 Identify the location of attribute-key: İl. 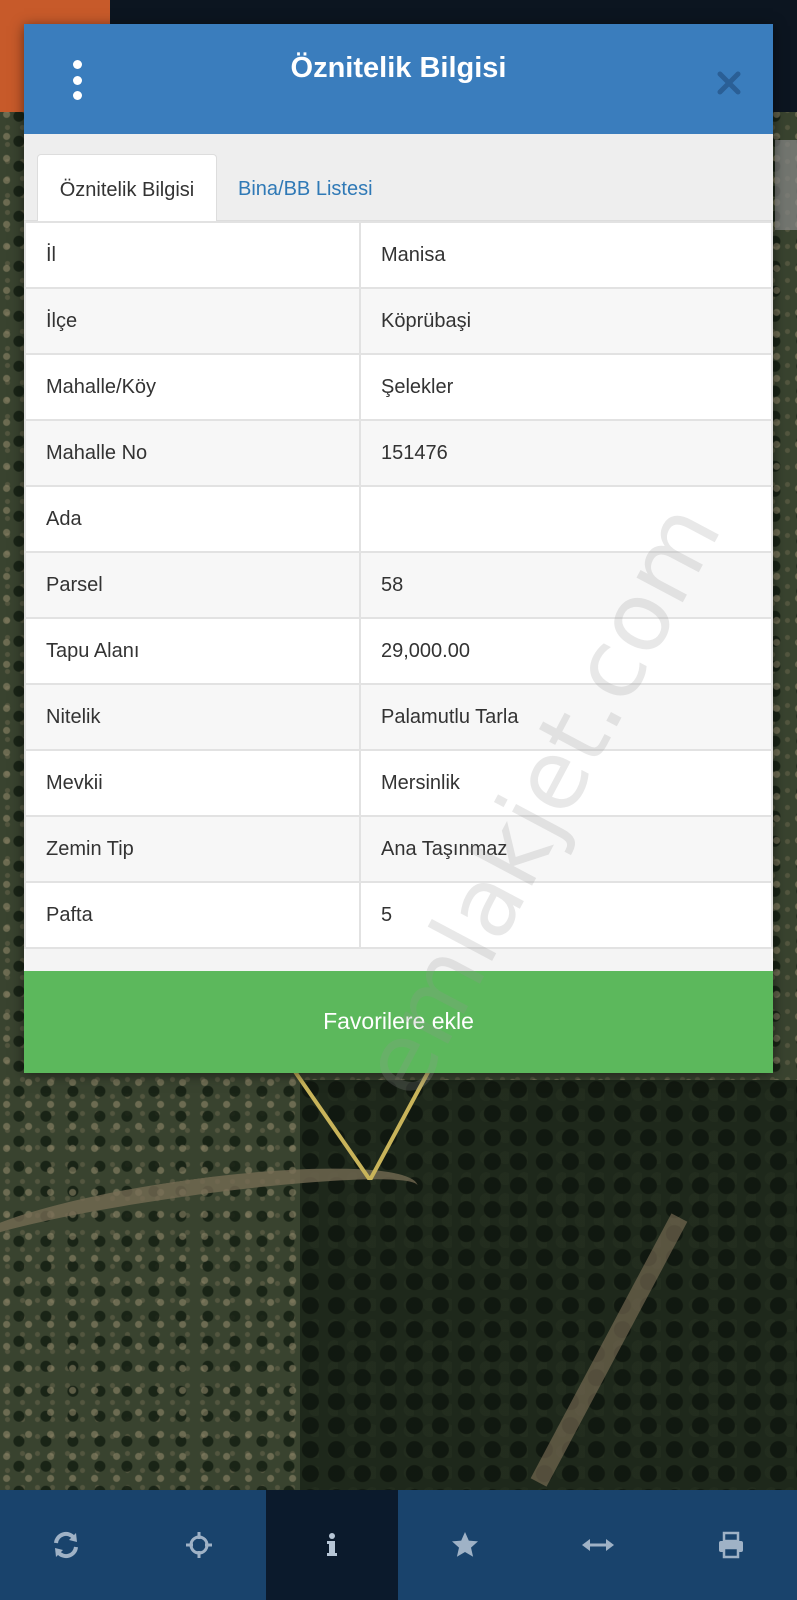
(192, 255).